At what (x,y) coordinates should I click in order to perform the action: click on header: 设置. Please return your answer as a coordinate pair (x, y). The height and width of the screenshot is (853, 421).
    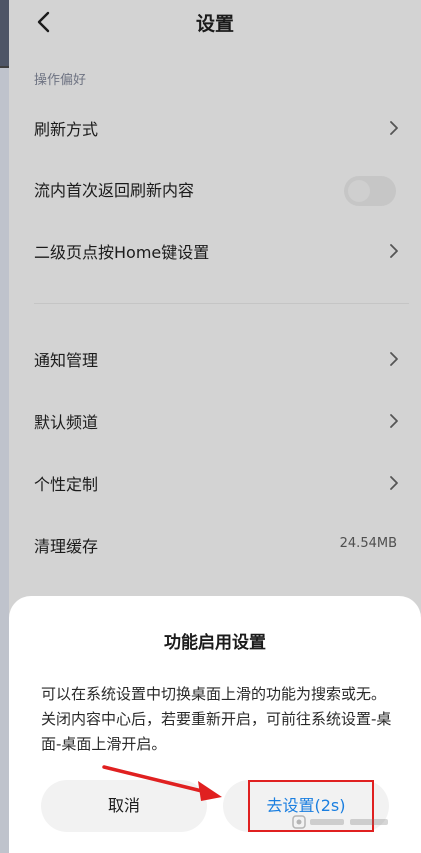
    Looking at the image, I should click on (215, 22).